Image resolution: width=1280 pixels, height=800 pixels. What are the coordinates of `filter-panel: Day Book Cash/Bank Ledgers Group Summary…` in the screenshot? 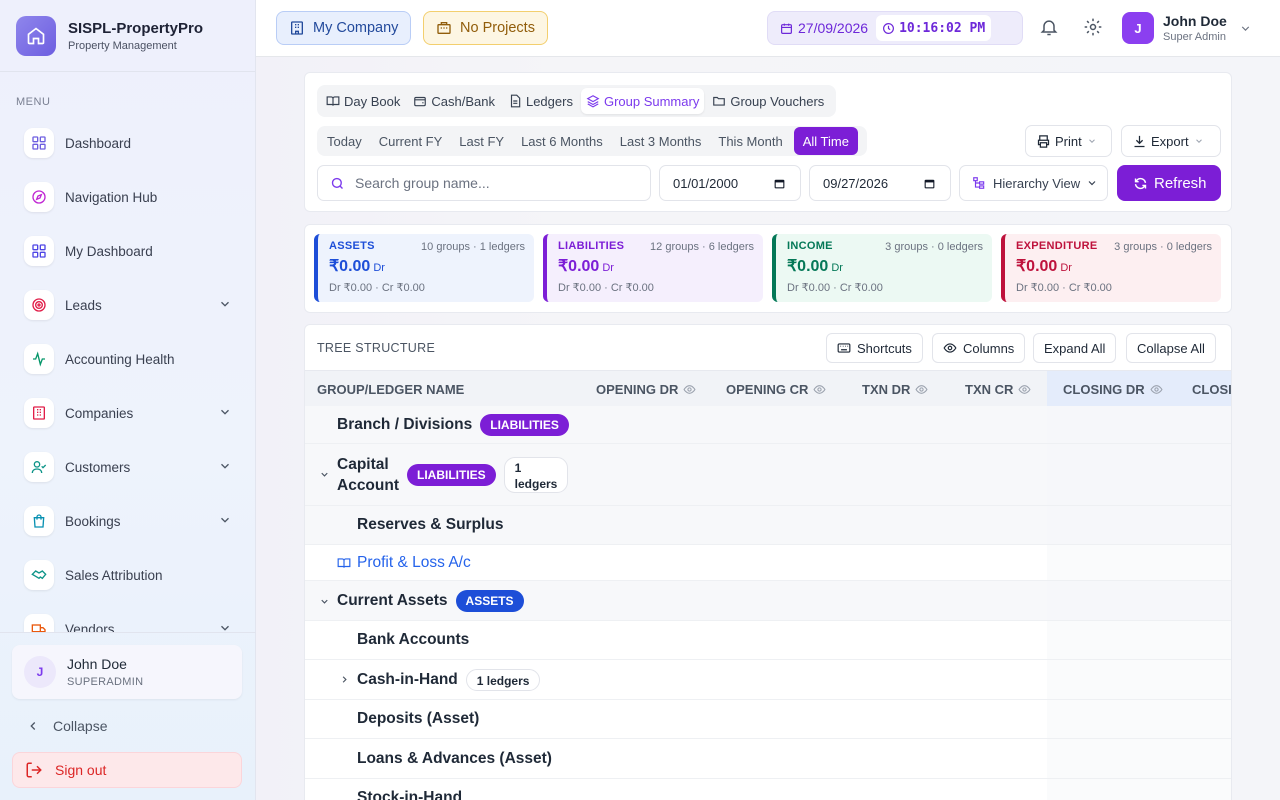 It's located at (768, 142).